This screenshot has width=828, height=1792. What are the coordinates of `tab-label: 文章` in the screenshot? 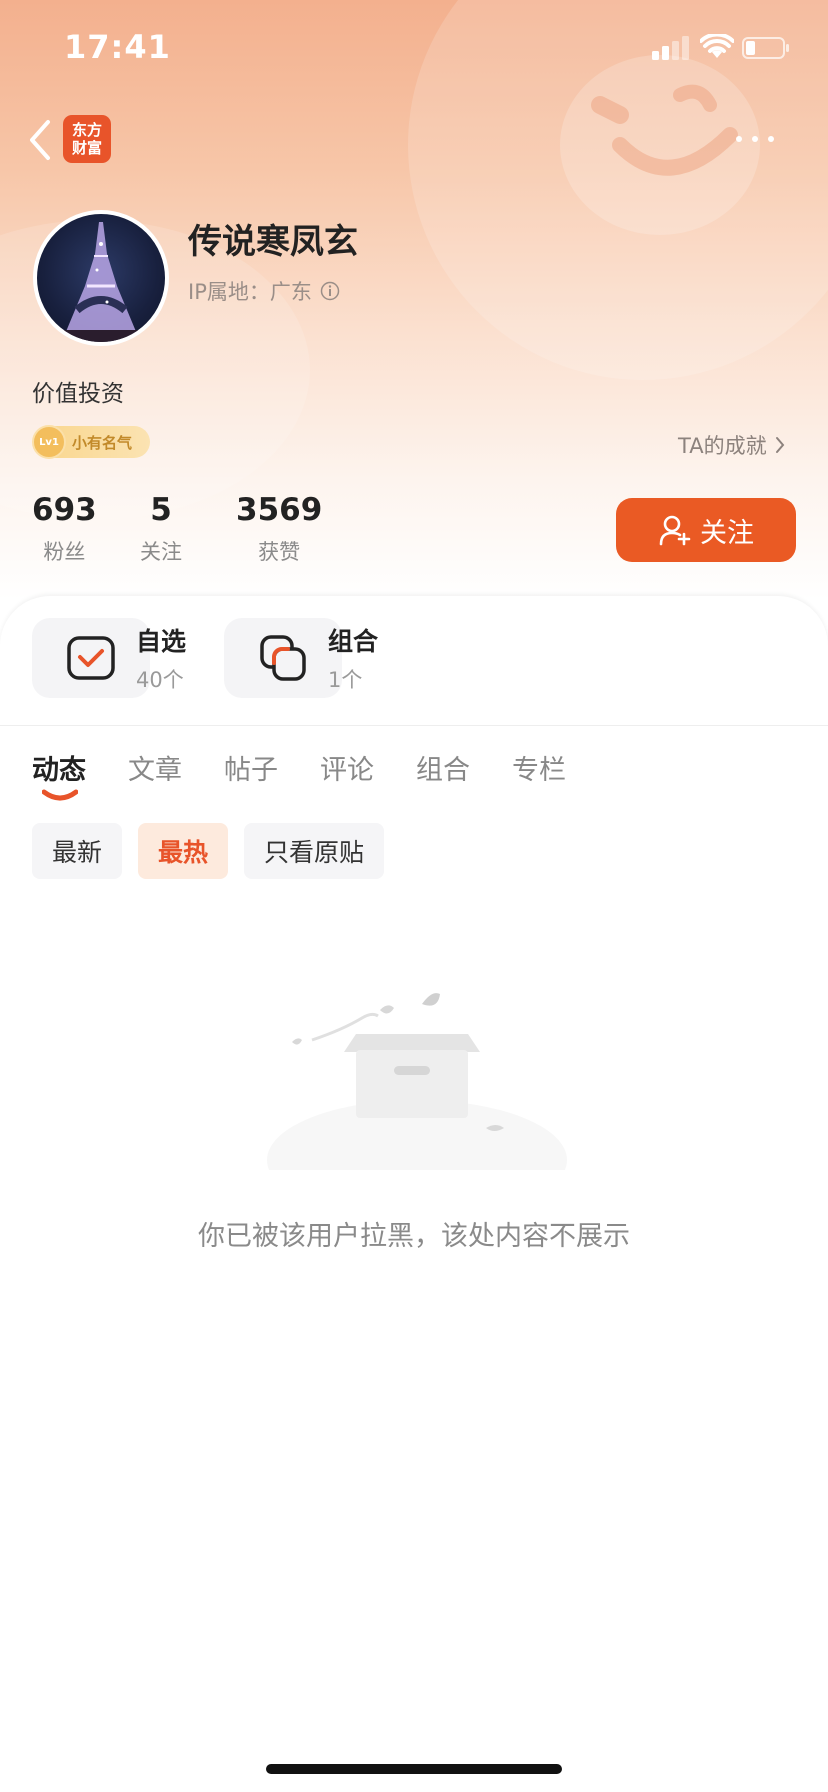 It's located at (155, 770).